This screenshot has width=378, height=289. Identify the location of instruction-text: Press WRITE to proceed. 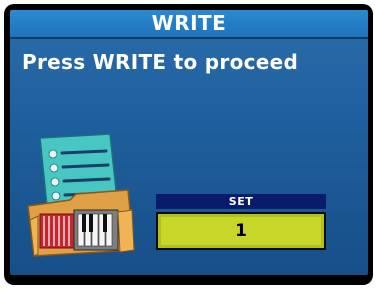
(160, 62).